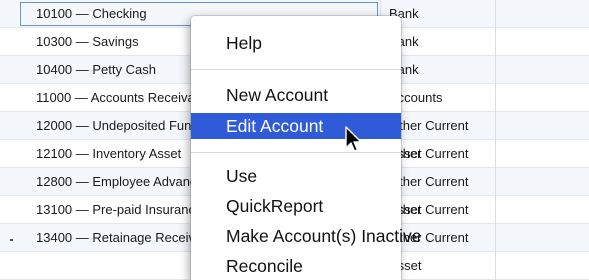 This screenshot has width=589, height=280. Describe the element at coordinates (296, 95) in the screenshot. I see `menu-item-new-account: New Account` at that location.